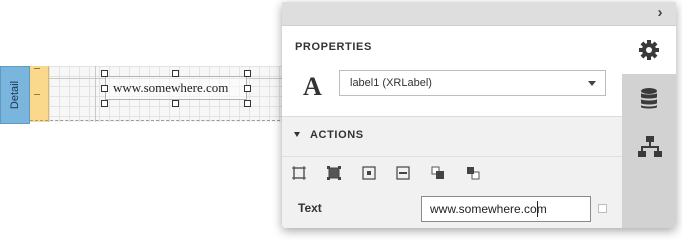 This screenshot has width=682, height=246. I want to click on hierarchy-icon, so click(650, 146).